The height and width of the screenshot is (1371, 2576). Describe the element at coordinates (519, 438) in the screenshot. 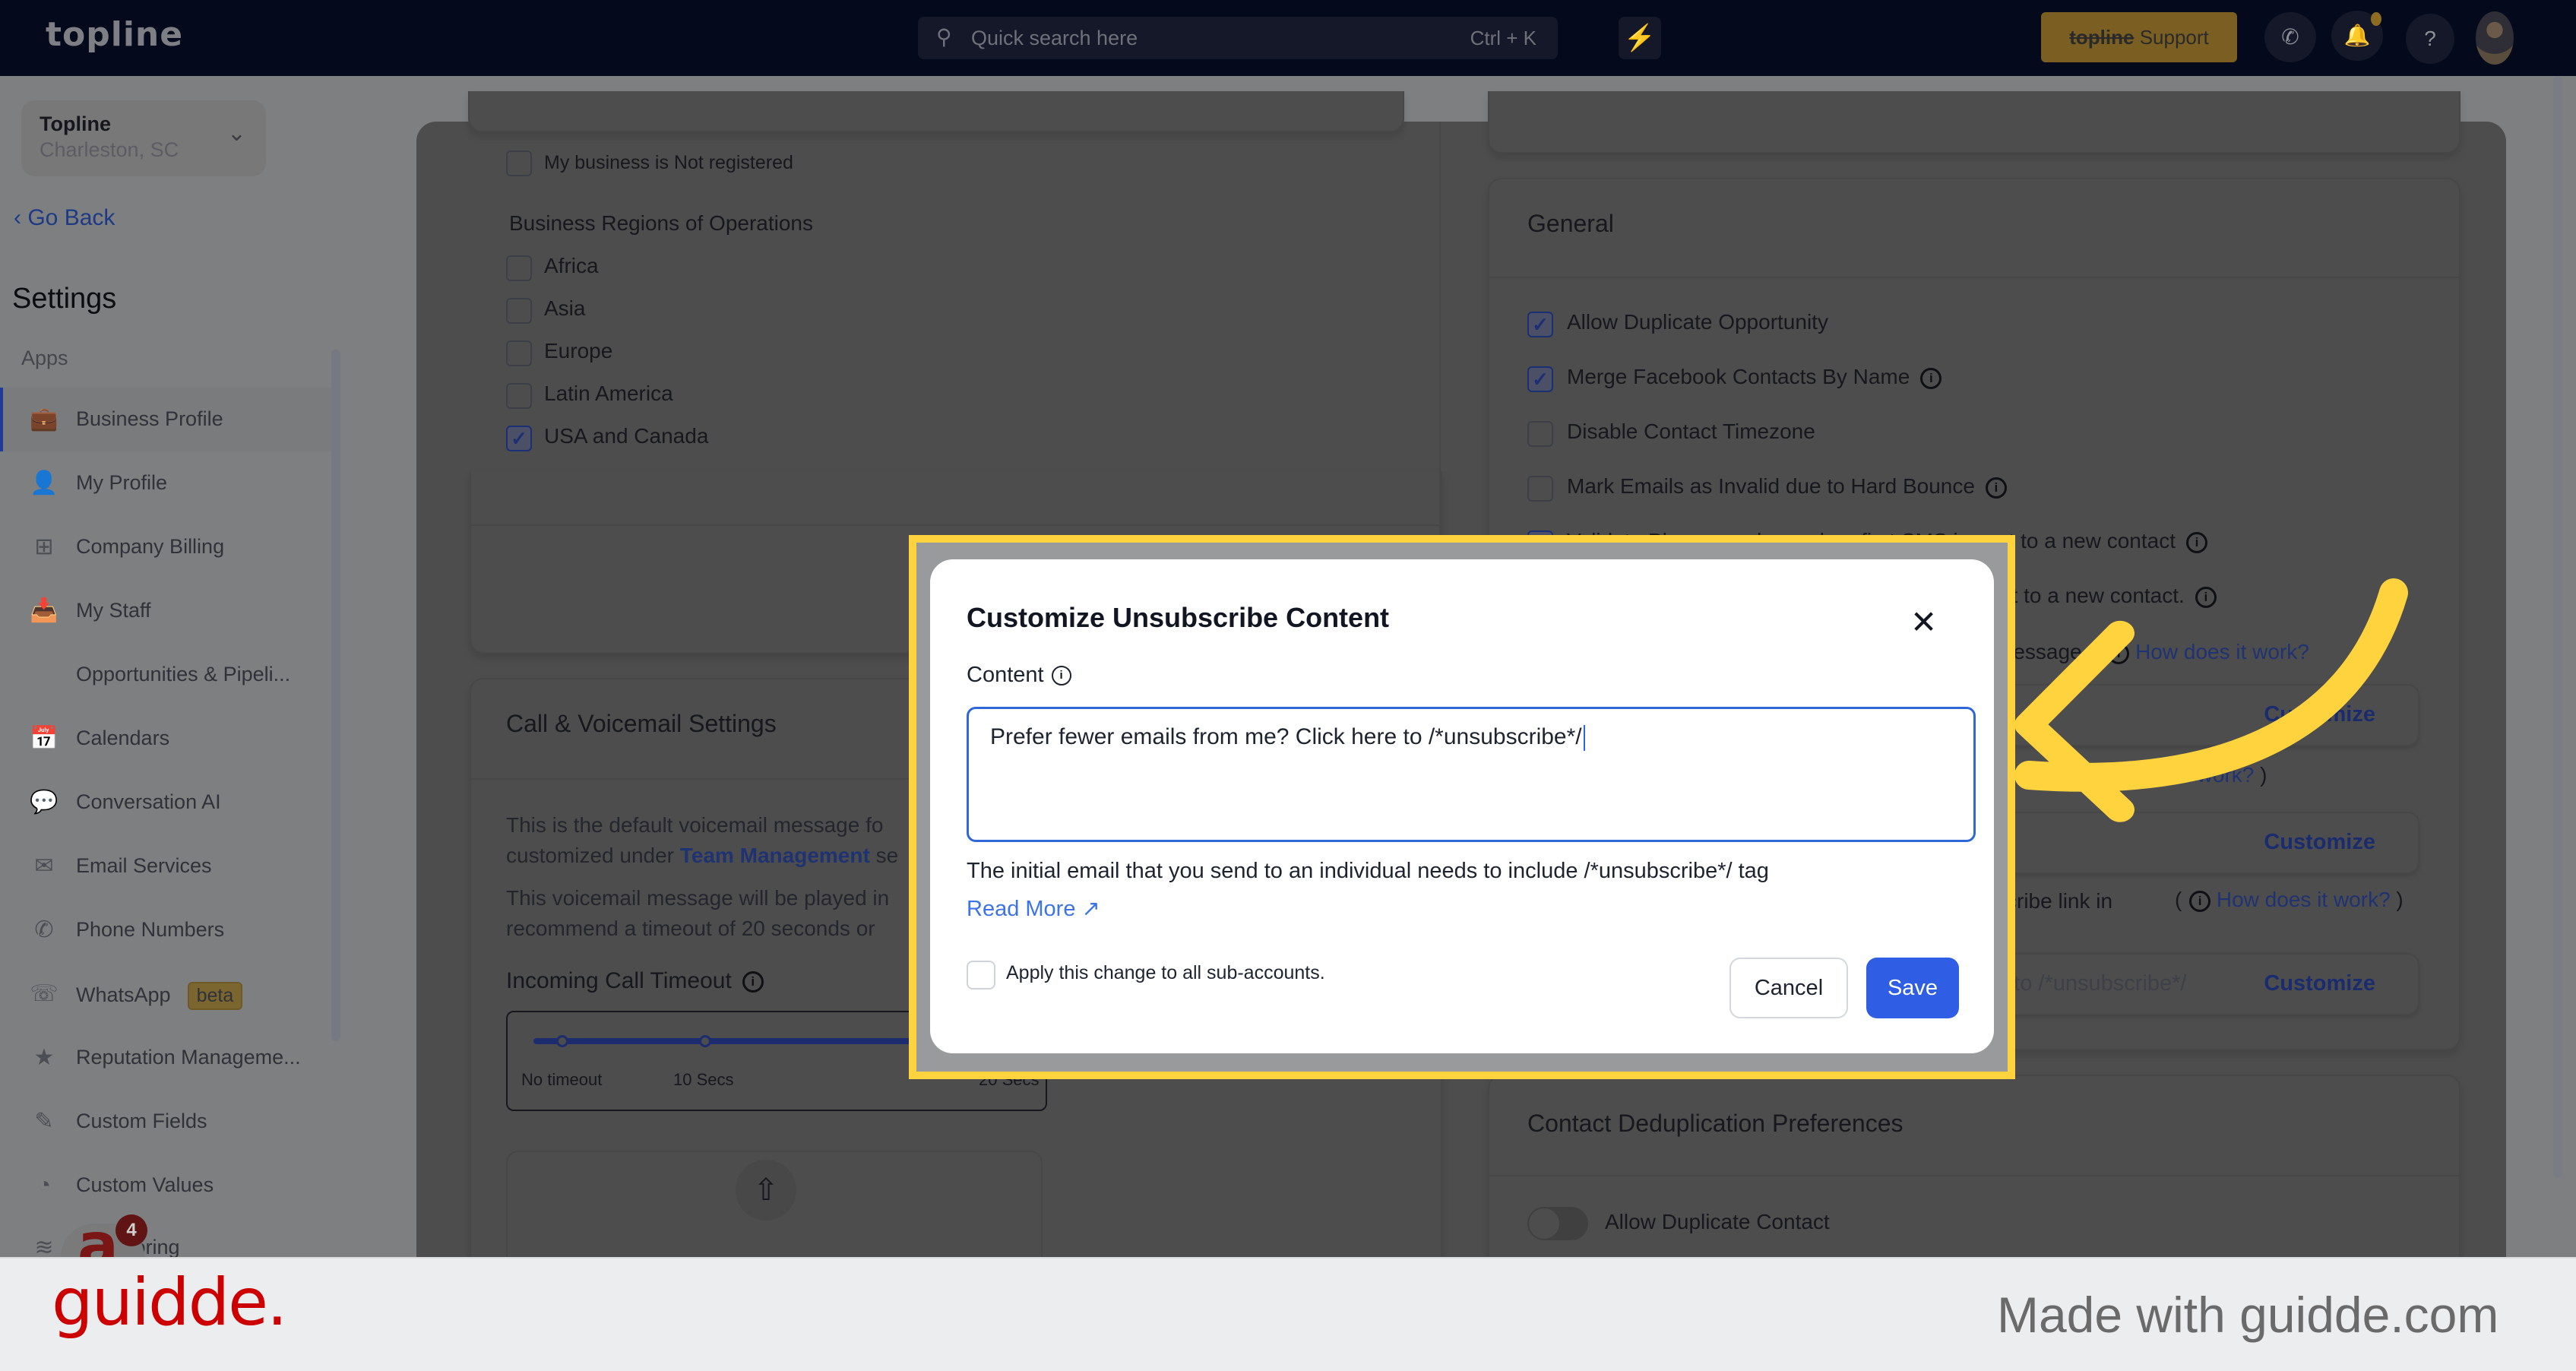

I see `region-checkbox-usa-canada: ✓` at that location.